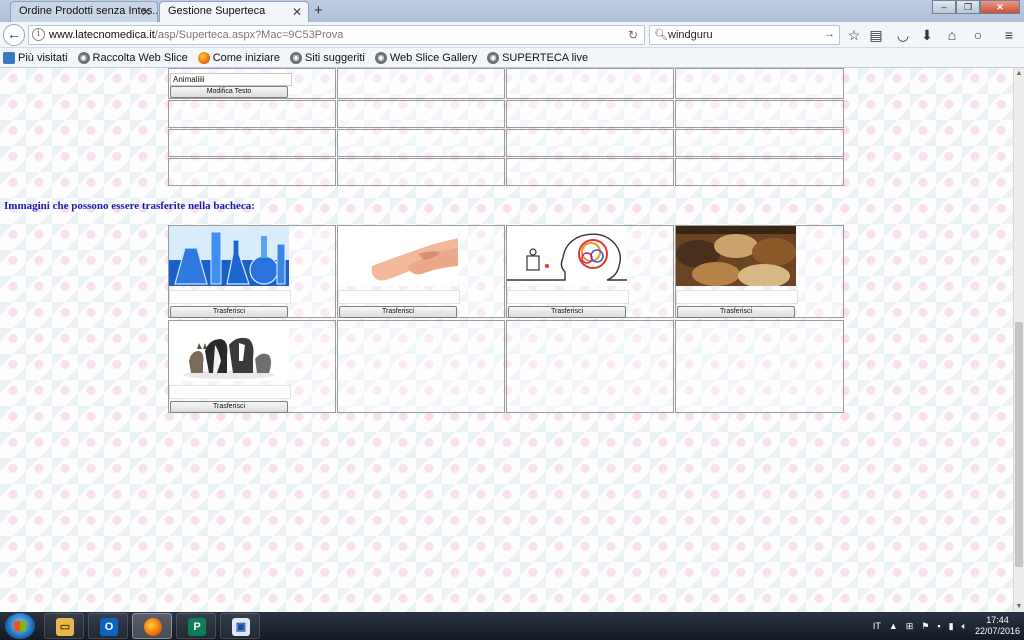 The width and height of the screenshot is (1024, 640). I want to click on page-scrollbar: ▲ ▼, so click(1018, 340).